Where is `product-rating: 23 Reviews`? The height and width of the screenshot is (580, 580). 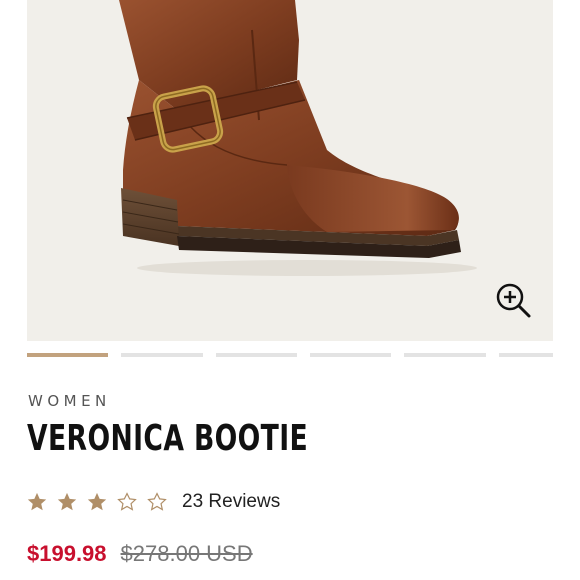
product-rating: 23 Reviews is located at coordinates (153, 502).